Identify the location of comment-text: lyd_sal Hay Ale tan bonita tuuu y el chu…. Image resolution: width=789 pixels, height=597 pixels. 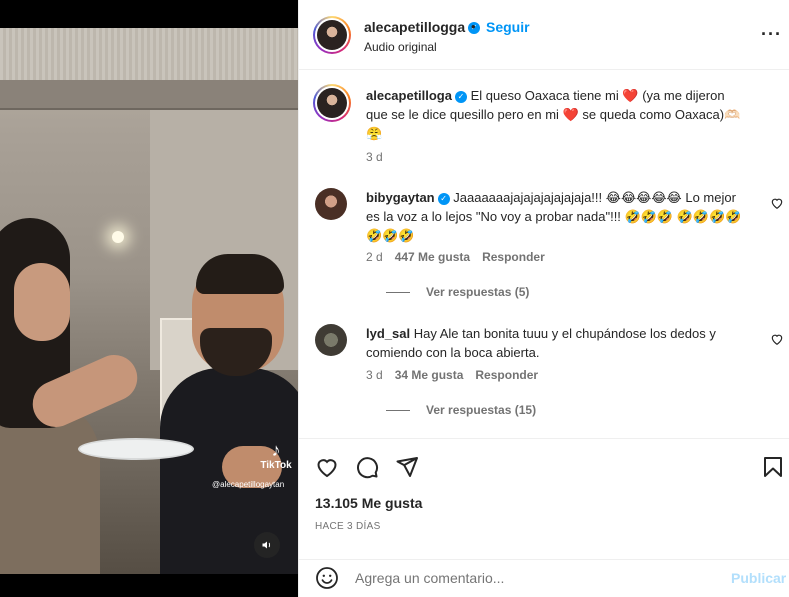
(556, 343).